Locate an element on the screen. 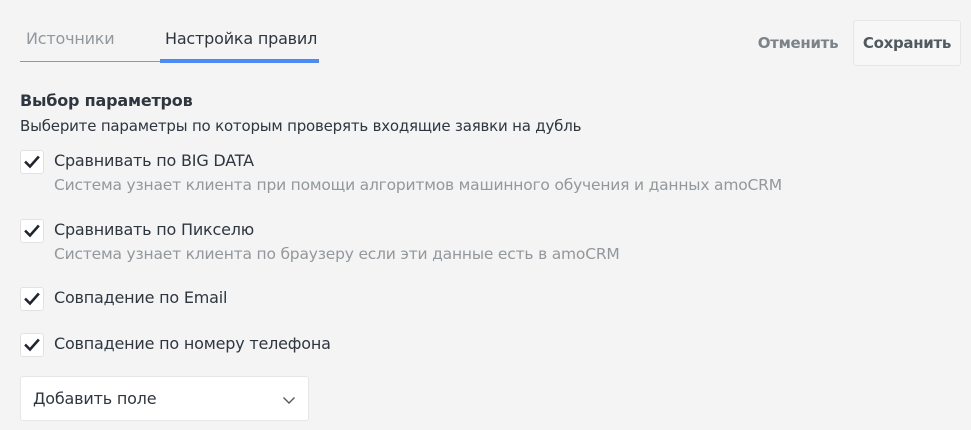  big-data-checkbox is located at coordinates (32, 162).